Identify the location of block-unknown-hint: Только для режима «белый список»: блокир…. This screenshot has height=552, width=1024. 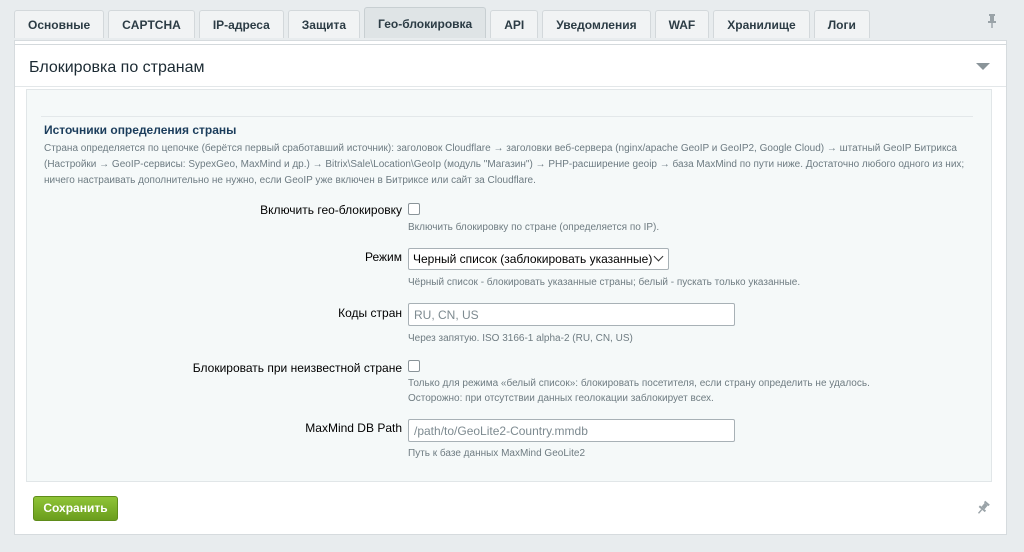
(639, 383).